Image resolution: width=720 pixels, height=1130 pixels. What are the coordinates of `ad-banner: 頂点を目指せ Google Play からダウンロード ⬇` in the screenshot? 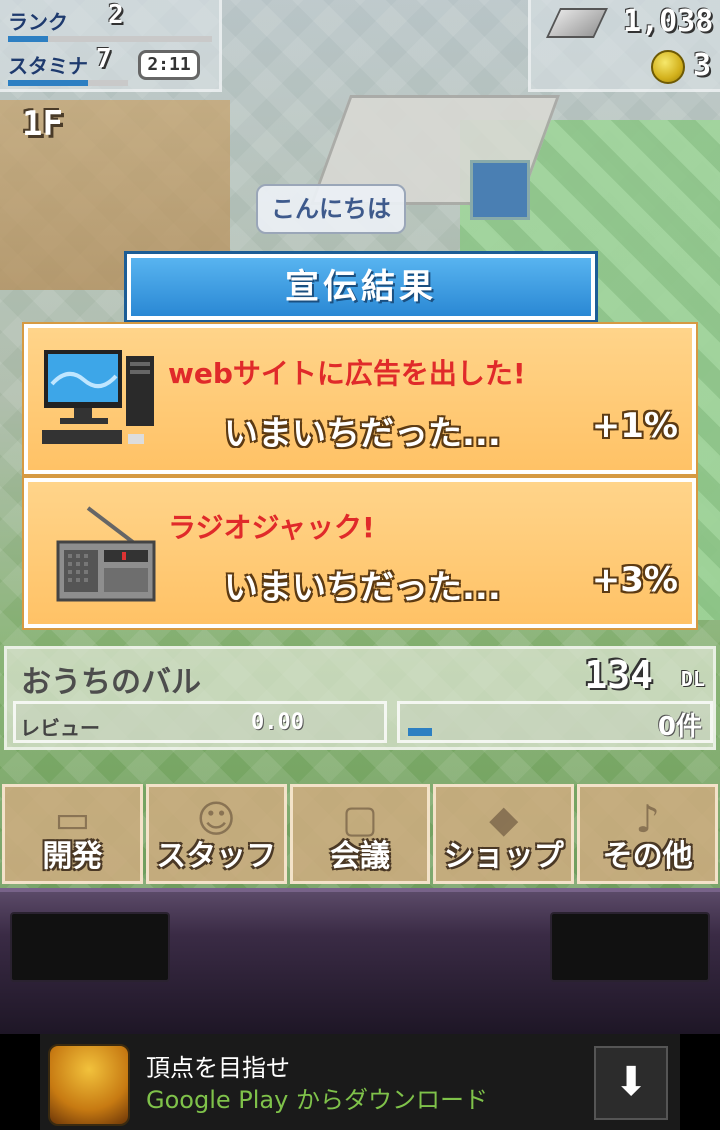 It's located at (360, 1082).